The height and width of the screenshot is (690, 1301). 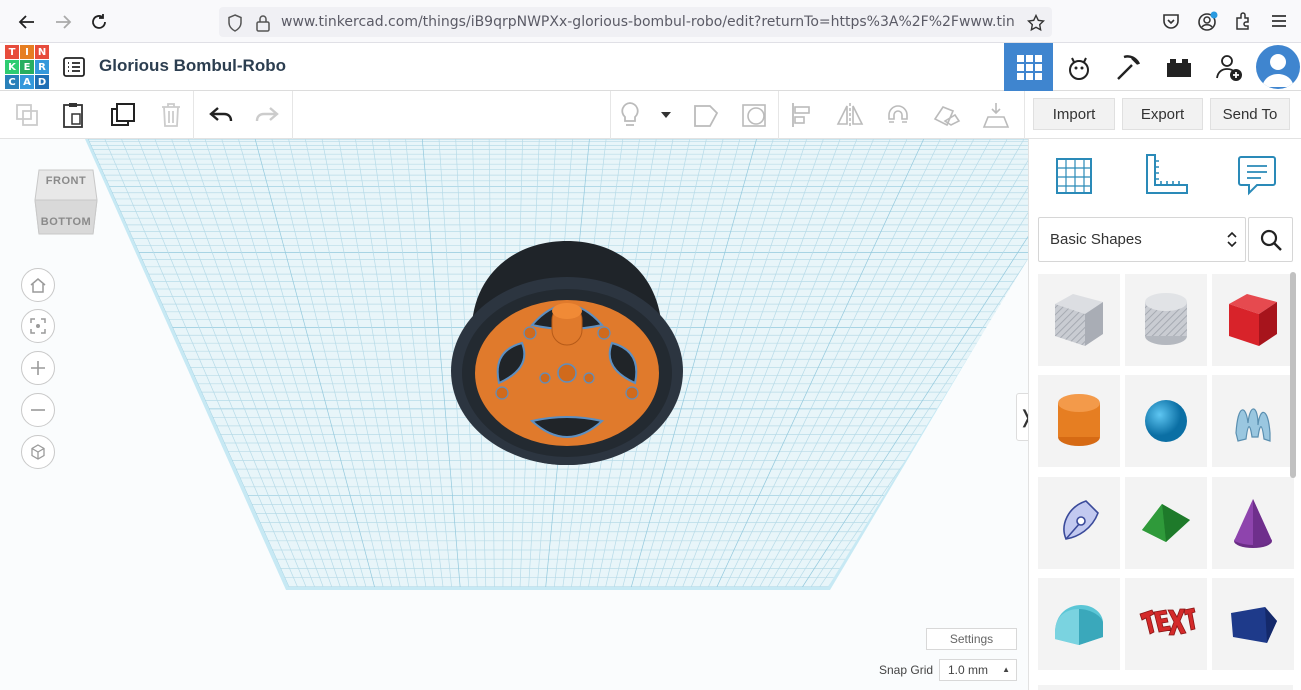 I want to click on shape-sphere, so click(x=1166, y=421).